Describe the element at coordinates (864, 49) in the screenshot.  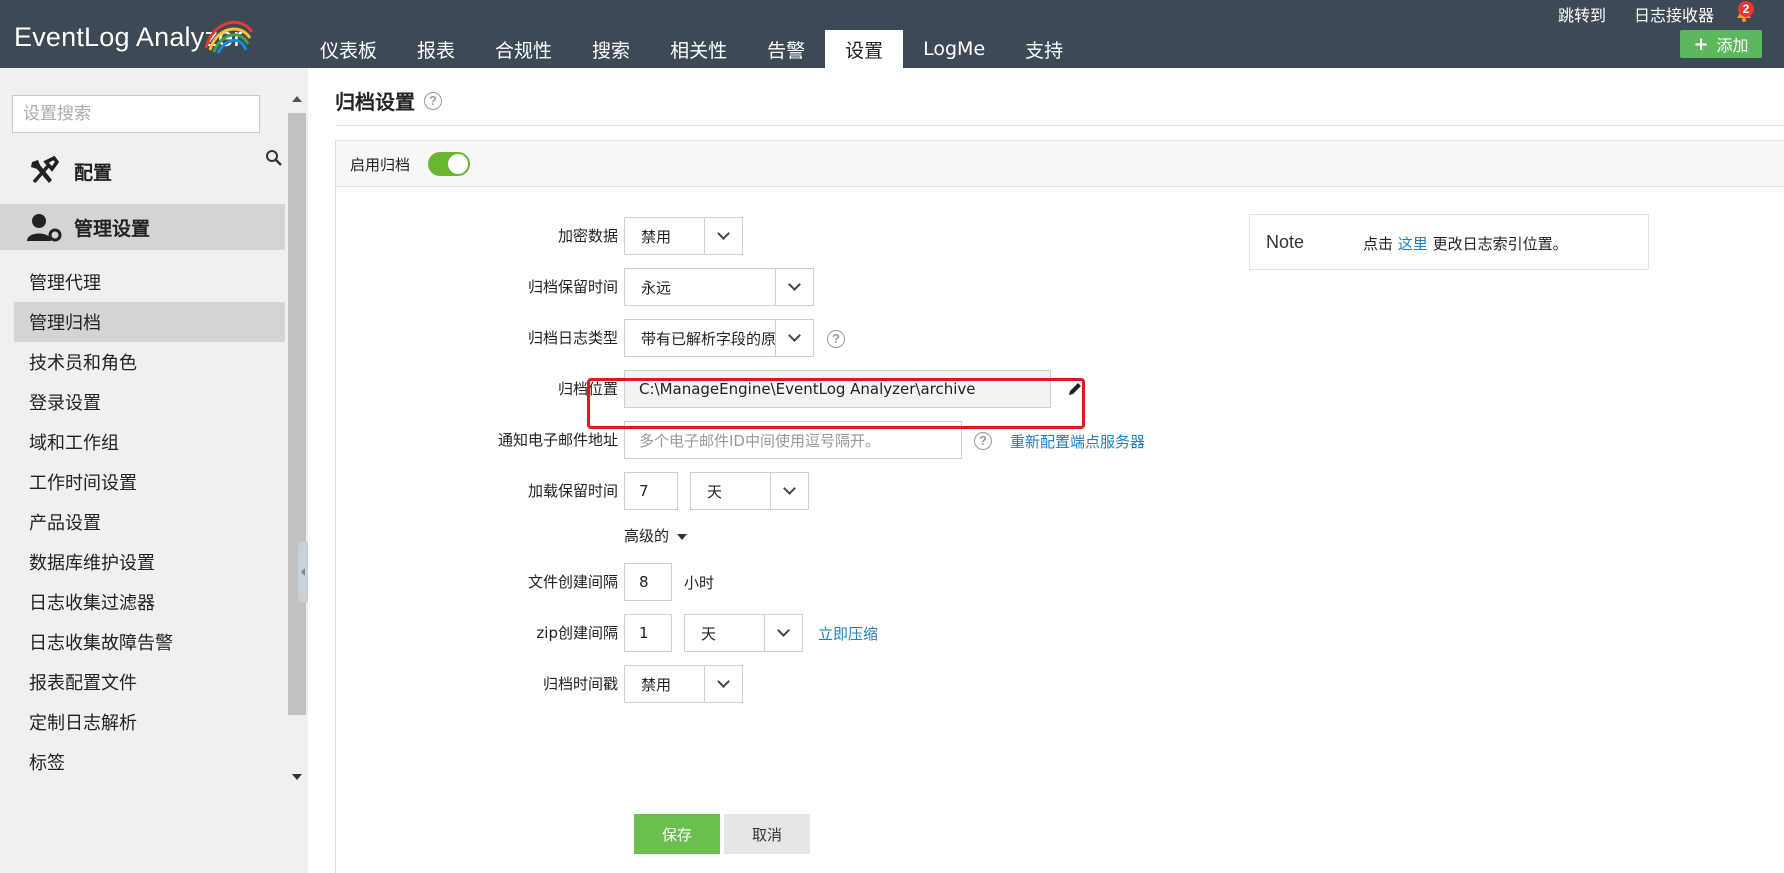
I see `tab-settings: 设置` at that location.